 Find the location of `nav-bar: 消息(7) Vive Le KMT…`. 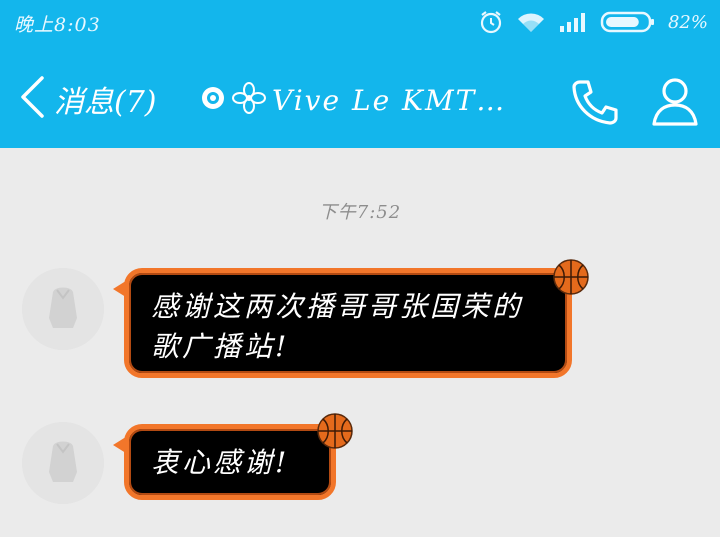

nav-bar: 消息(7) Vive Le KMT… is located at coordinates (360, 100).